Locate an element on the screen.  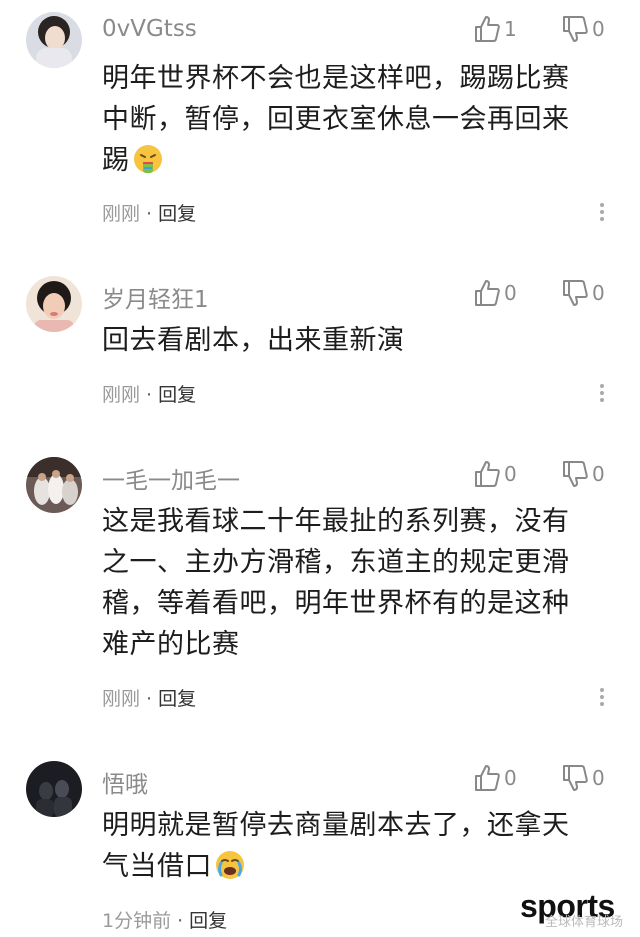
username: 悟哦 is located at coordinates (125, 782).